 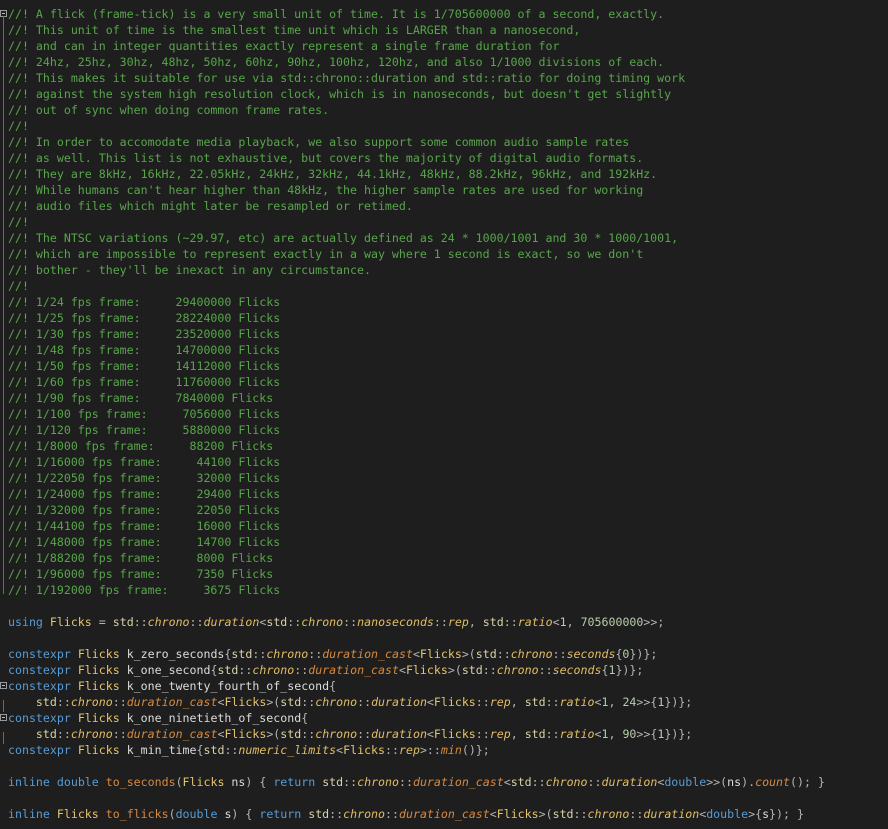 I want to click on code-line: //! 1/32000 fps frame: 22050 Flicks, so click(x=444, y=510).